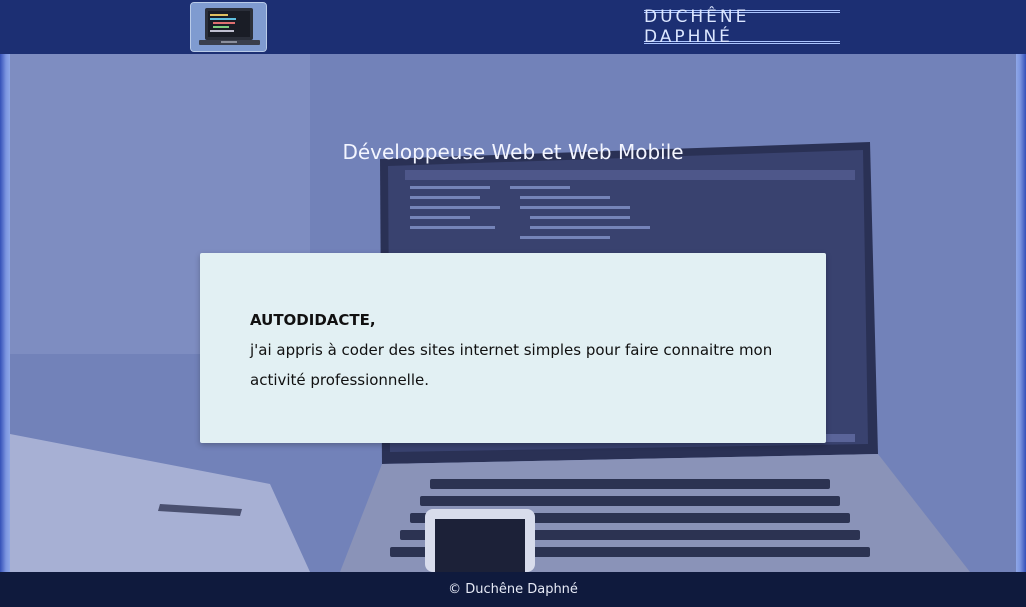 This screenshot has height=607, width=1026. I want to click on site-header: DUCHÊNE DAPHNÉ, so click(513, 27).